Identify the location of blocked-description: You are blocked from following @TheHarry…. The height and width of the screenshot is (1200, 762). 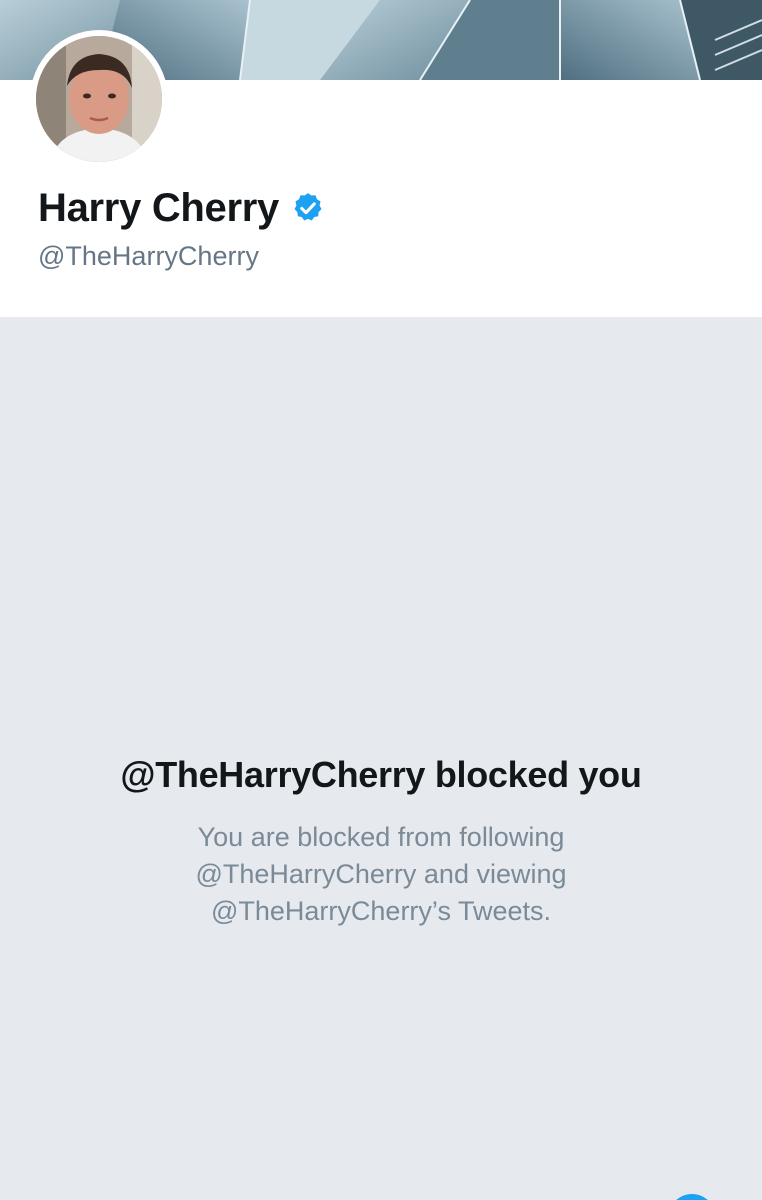
(381, 874).